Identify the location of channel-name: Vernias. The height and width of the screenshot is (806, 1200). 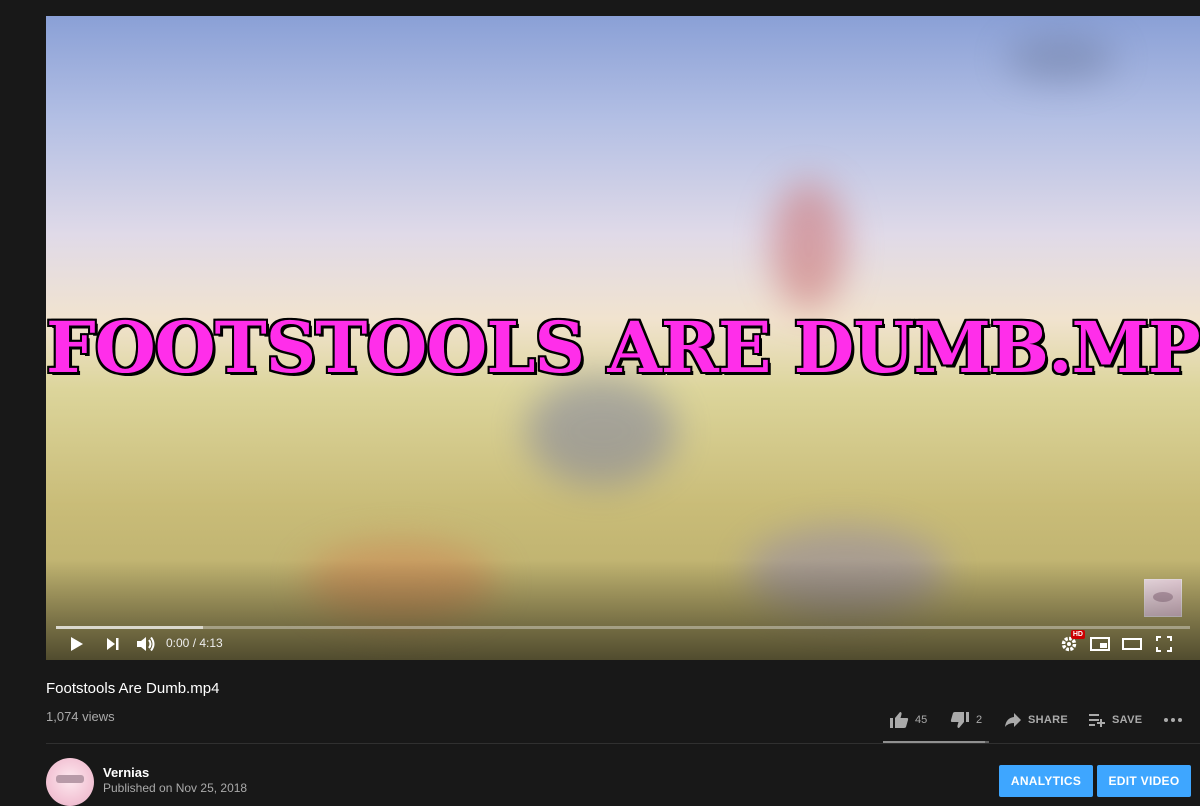
(126, 772).